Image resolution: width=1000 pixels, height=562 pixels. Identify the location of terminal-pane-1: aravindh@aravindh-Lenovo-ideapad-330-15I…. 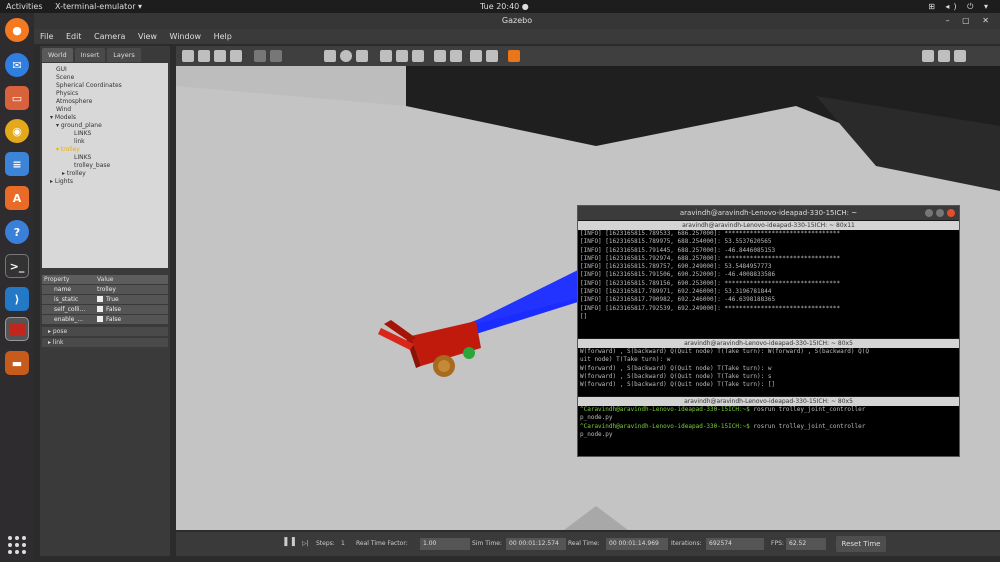
(768, 279).